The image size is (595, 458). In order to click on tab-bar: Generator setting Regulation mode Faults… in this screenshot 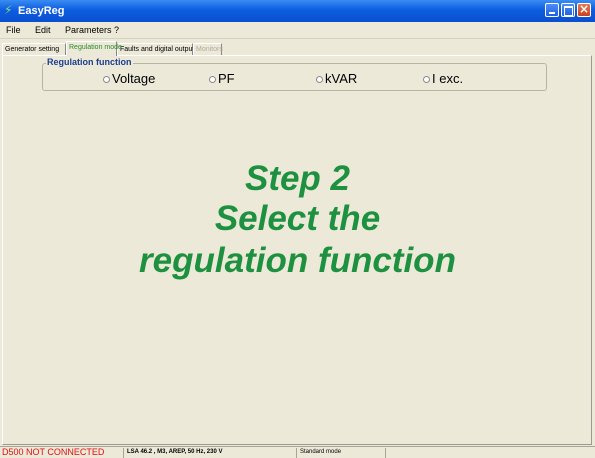, I will do `click(297, 48)`.